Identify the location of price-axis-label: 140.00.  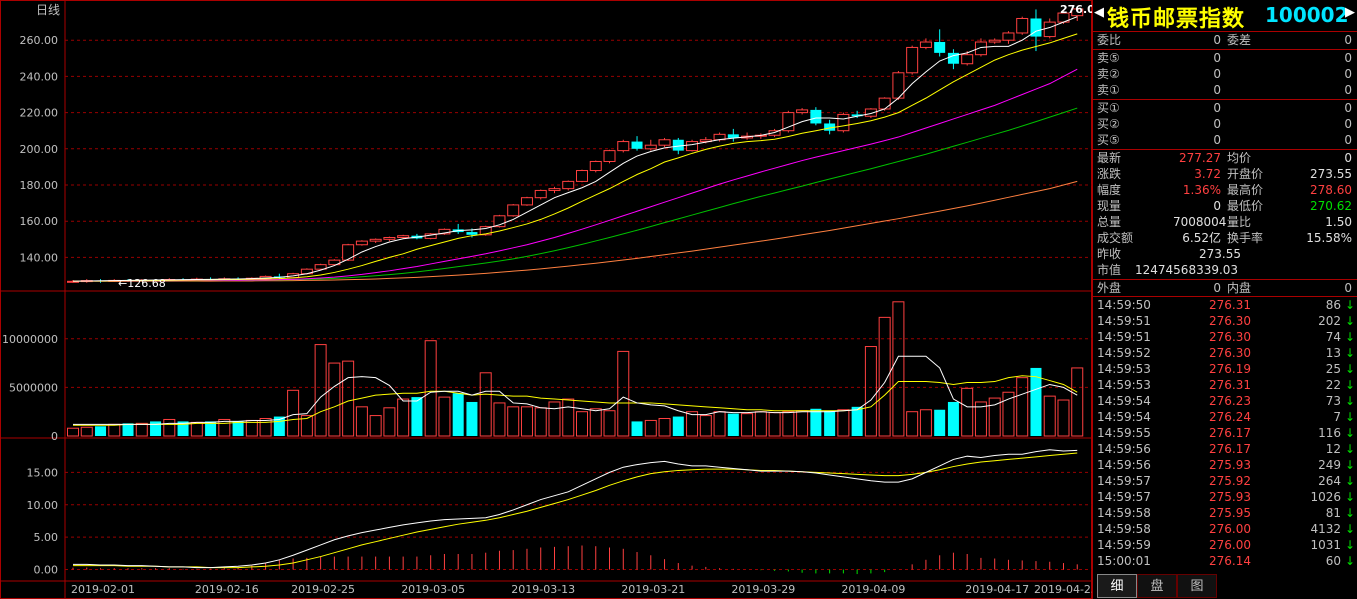
(39, 257).